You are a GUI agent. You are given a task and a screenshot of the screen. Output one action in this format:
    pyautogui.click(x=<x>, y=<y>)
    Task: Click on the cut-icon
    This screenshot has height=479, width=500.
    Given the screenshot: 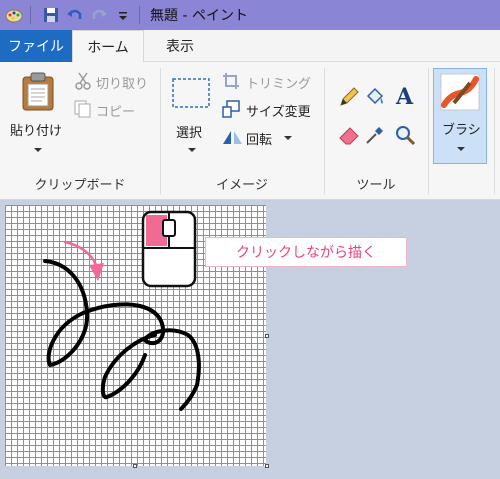 What is the action you would take?
    pyautogui.click(x=83, y=83)
    